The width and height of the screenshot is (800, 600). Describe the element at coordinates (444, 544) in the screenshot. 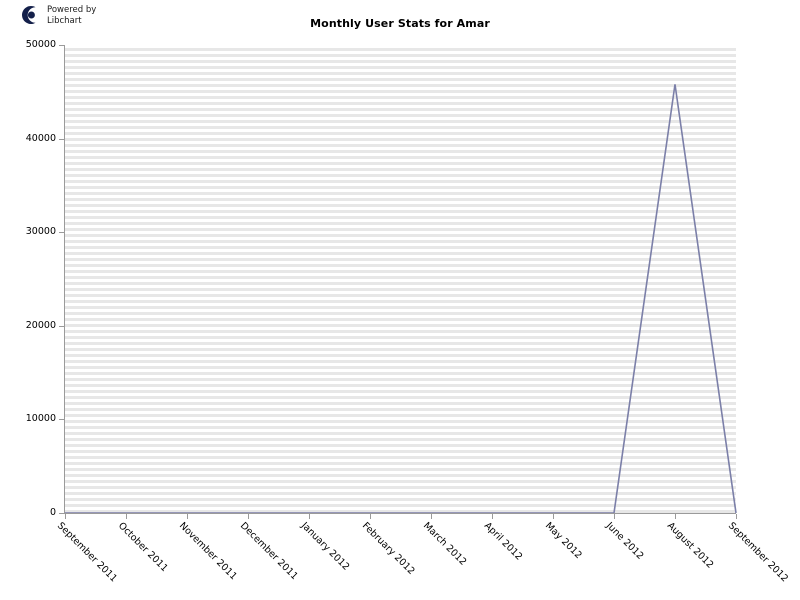

I see `x-axis-label: March 2012` at that location.